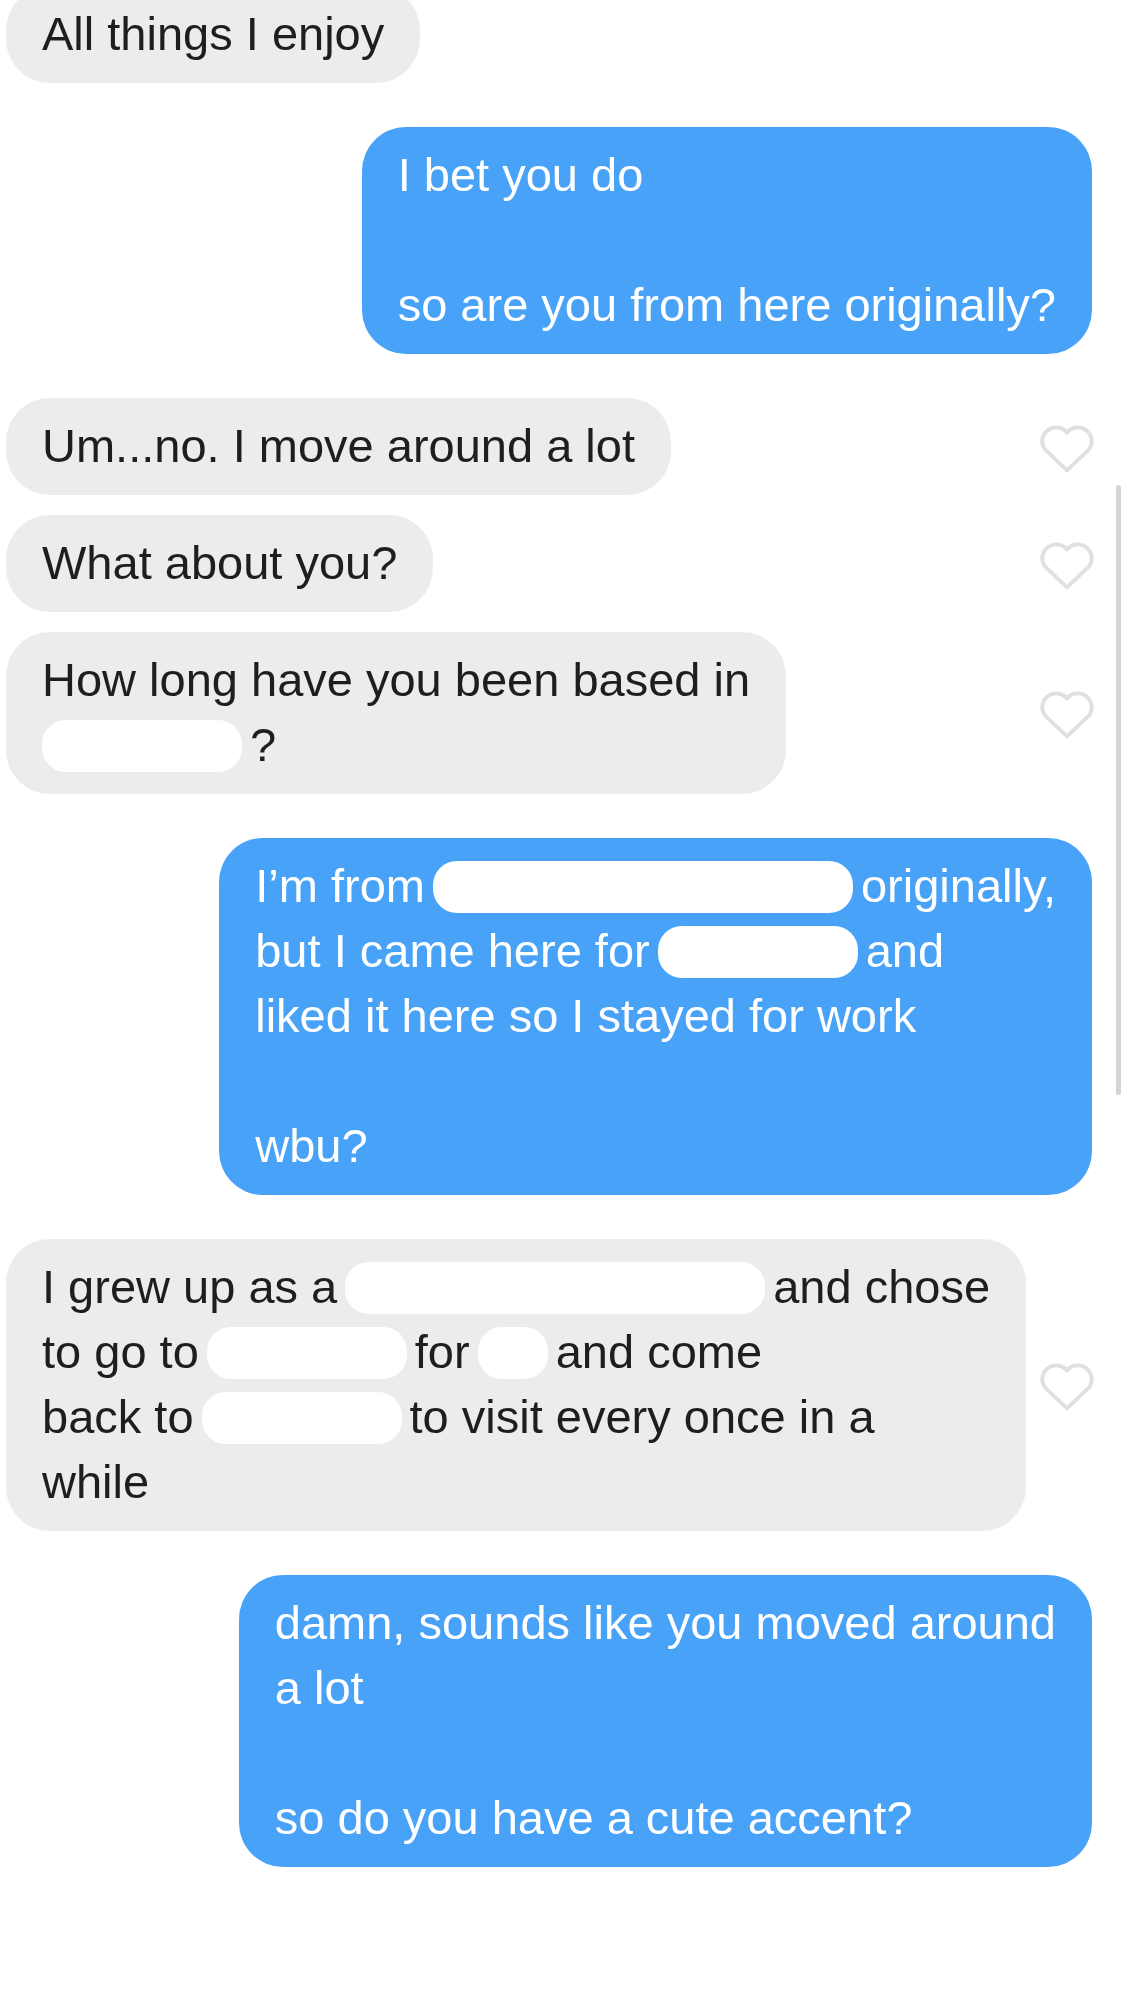  Describe the element at coordinates (319, 1688) in the screenshot. I see `message-text: a lot` at that location.